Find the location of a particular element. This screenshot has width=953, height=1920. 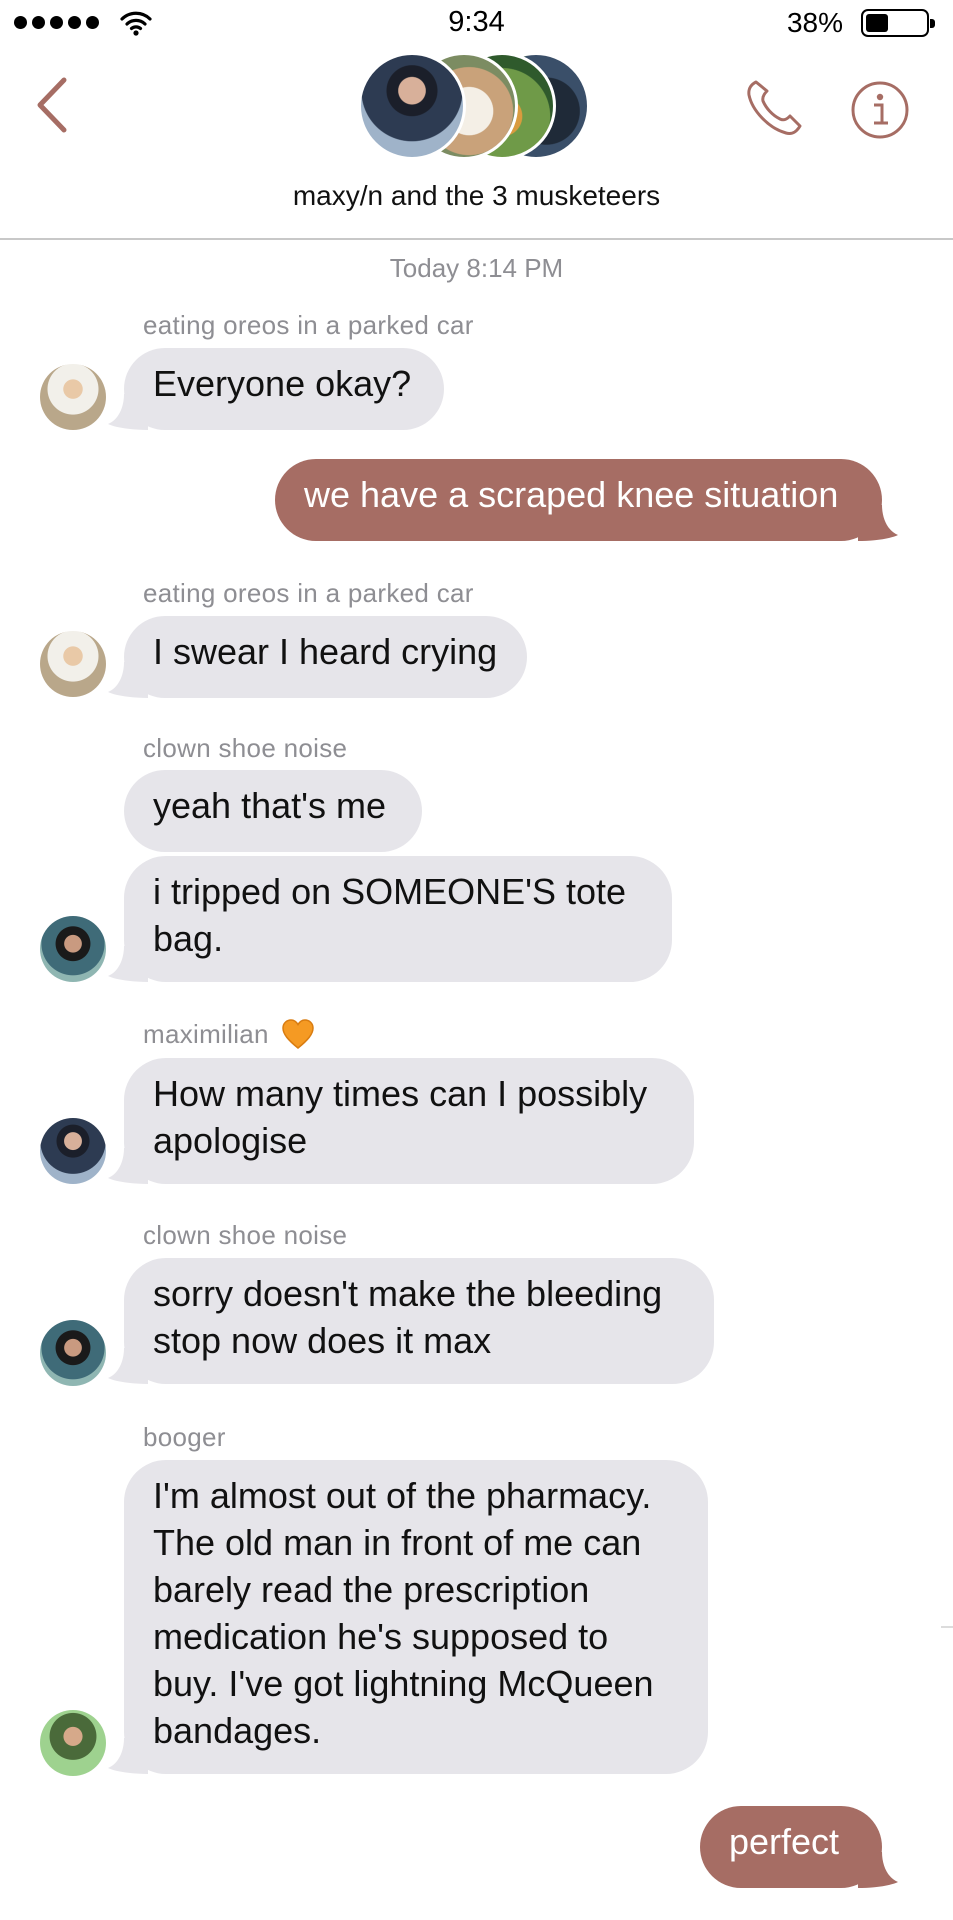

message-text: I swear I heard crying is located at coordinates (325, 651).